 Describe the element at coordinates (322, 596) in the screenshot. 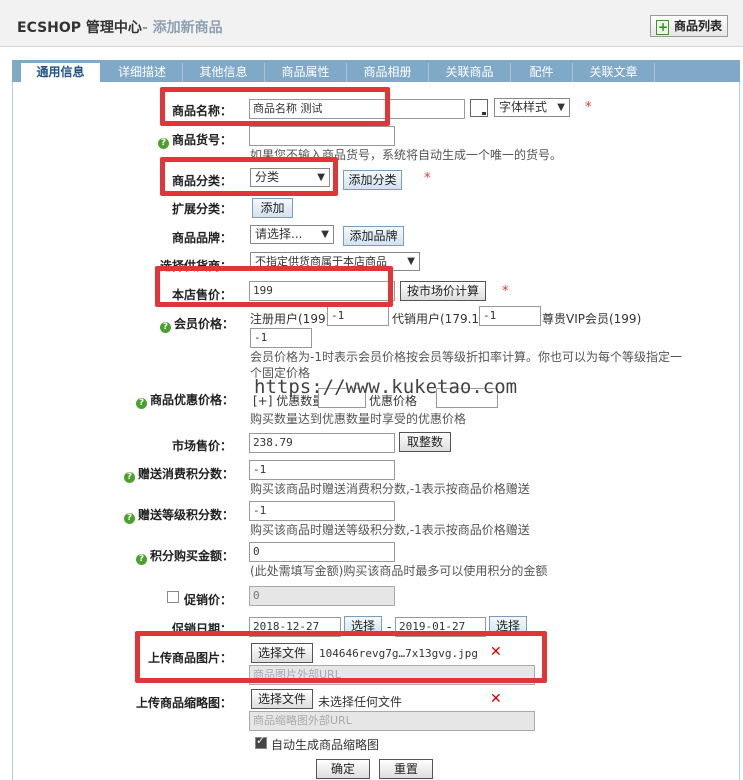

I see `promote-price-input: 0` at that location.